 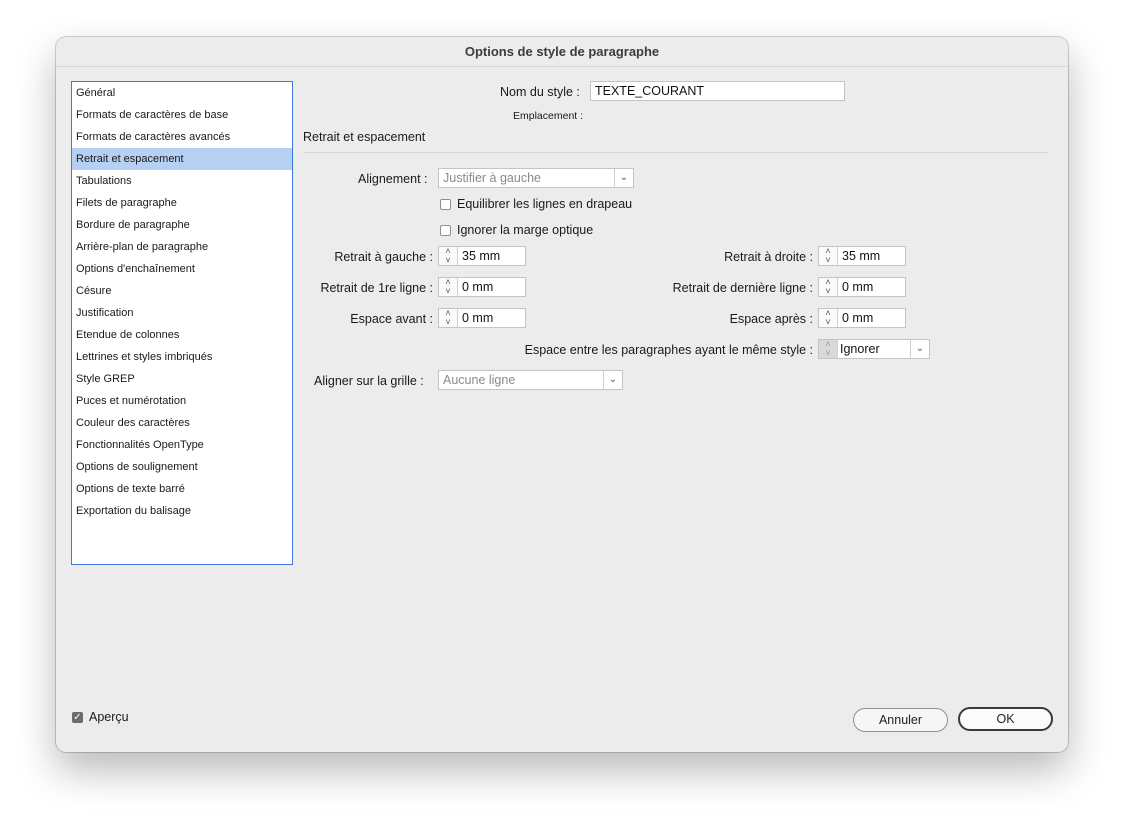 What do you see at coordinates (445, 204) in the screenshot?
I see `balance-lines-checkbox` at bounding box center [445, 204].